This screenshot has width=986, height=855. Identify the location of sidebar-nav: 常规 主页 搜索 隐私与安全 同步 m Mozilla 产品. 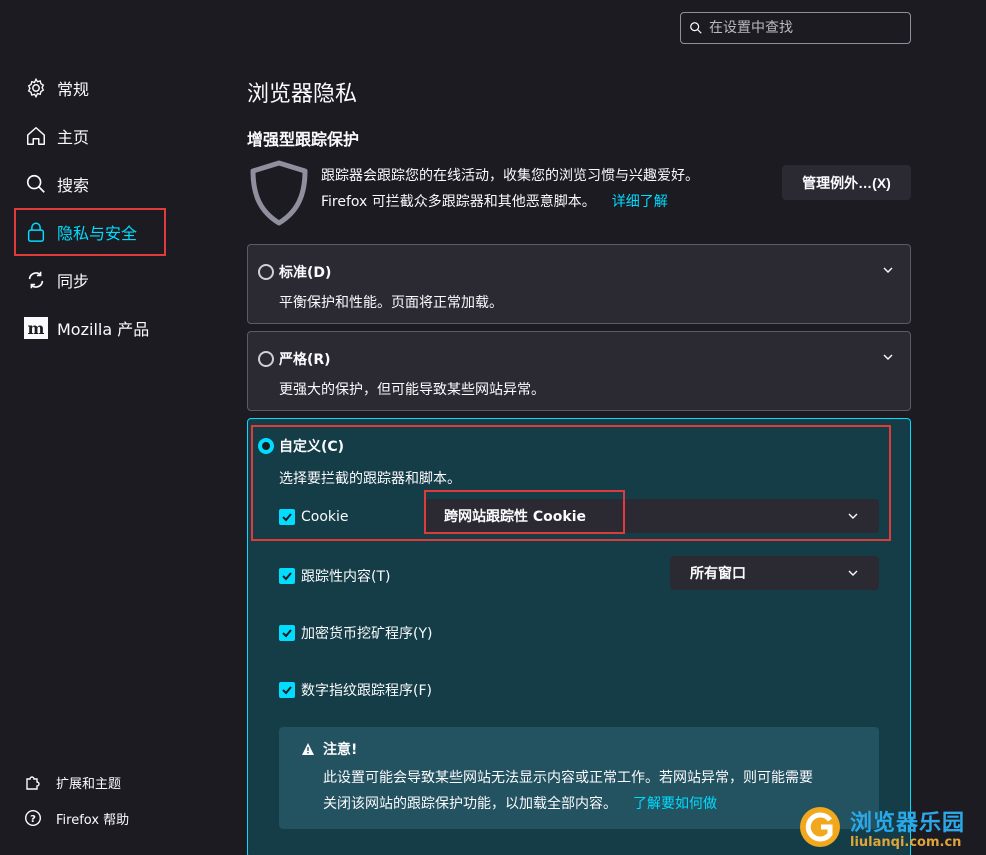
(114, 208).